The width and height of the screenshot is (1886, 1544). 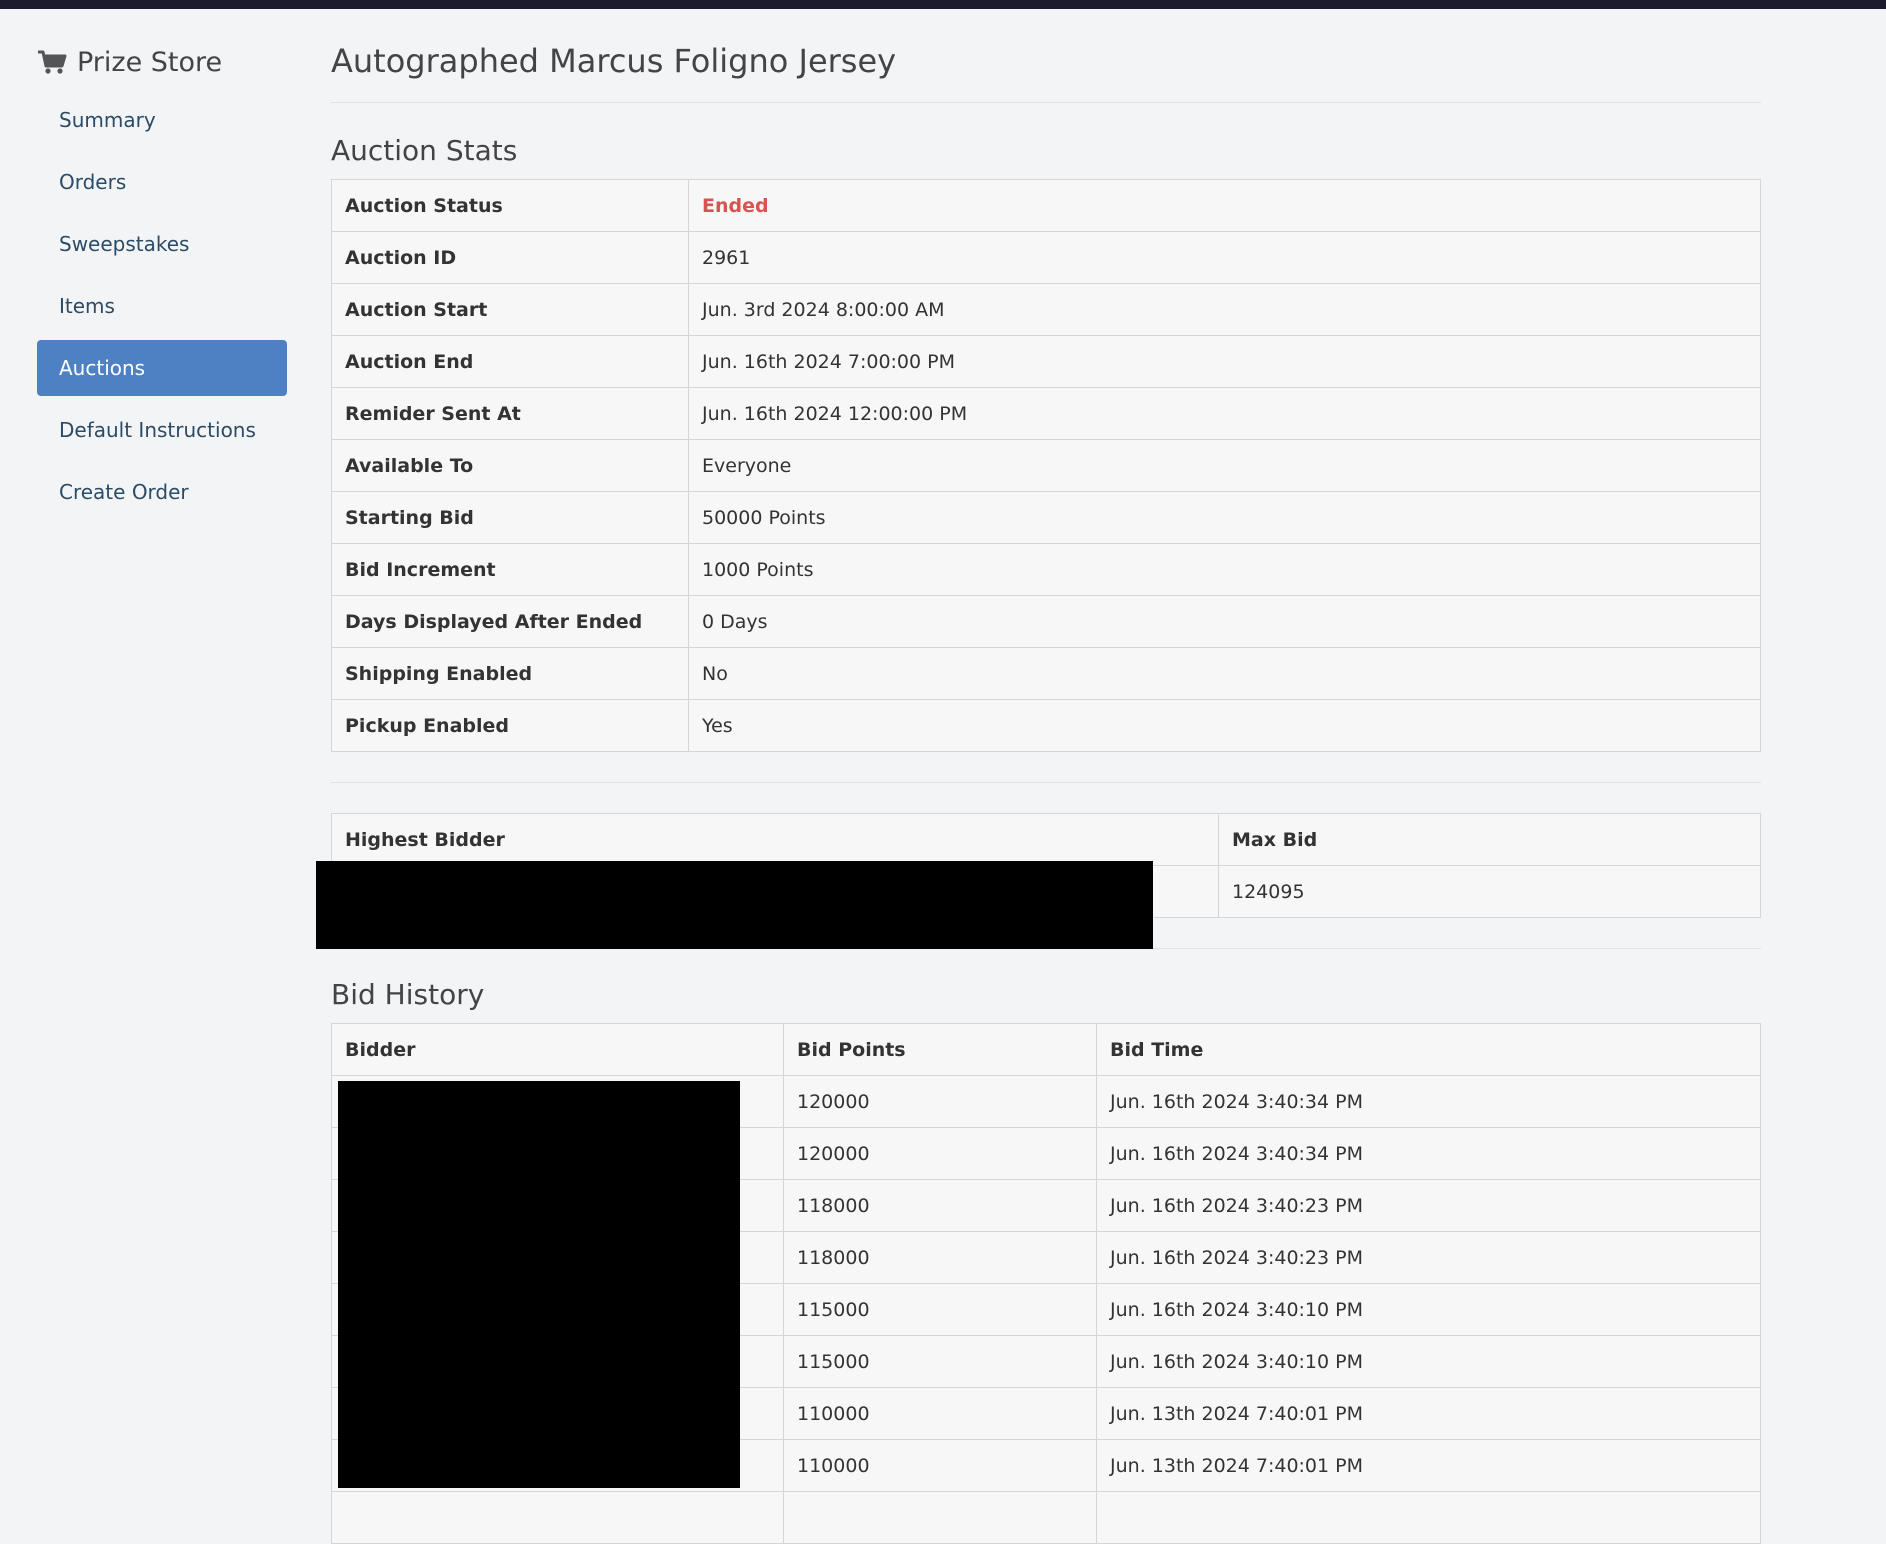 I want to click on table-row: Available To Everyone, so click(x=1046, y=465).